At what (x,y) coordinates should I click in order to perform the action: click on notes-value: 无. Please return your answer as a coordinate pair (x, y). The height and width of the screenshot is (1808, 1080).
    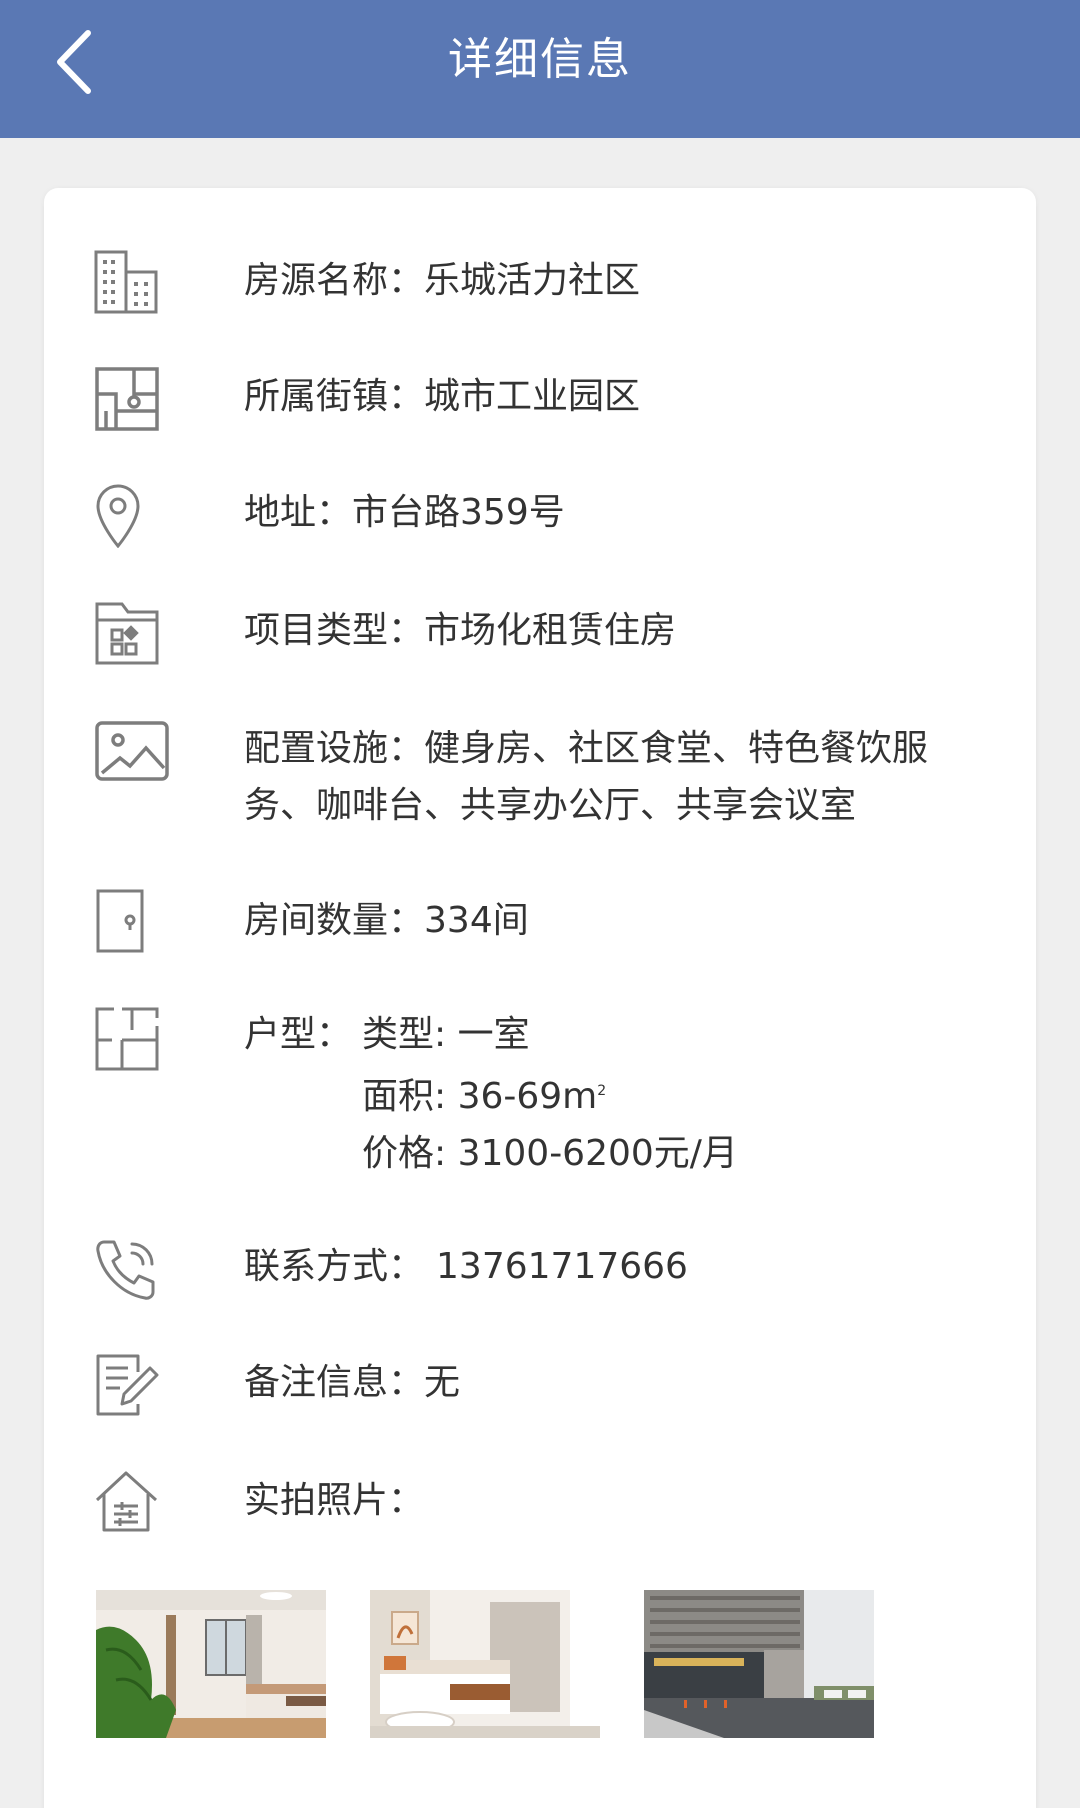
    Looking at the image, I should click on (442, 1382).